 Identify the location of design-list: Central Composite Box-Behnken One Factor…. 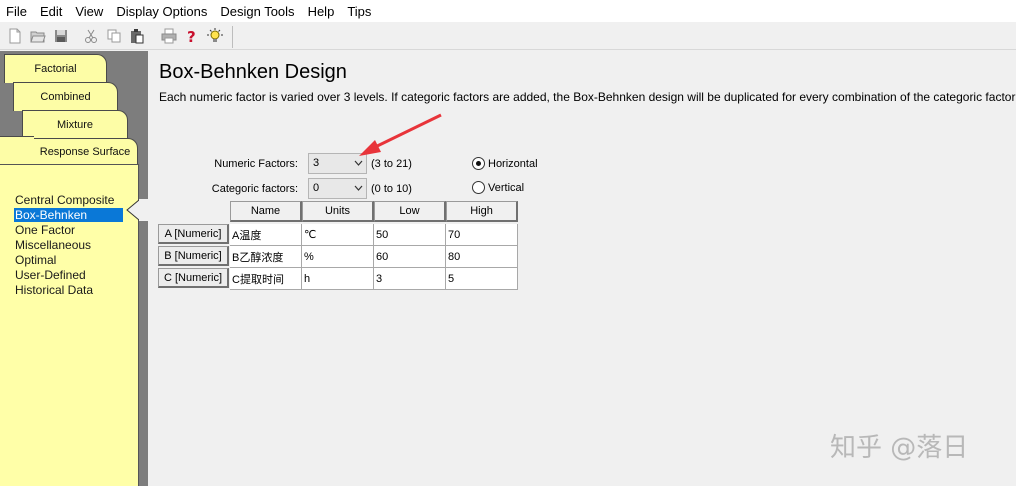
(69, 325).